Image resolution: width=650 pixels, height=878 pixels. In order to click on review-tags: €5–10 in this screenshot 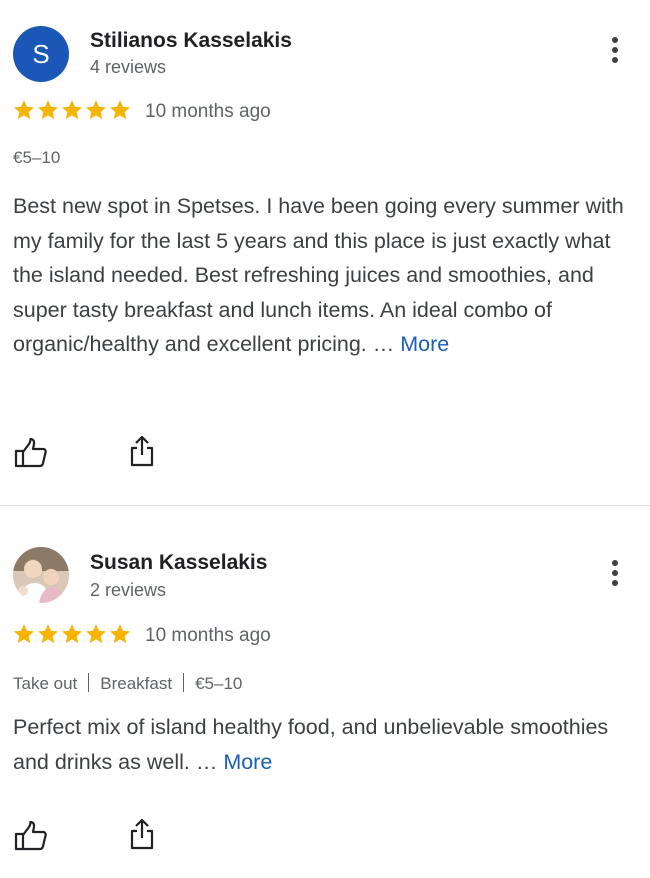, I will do `click(36, 158)`.